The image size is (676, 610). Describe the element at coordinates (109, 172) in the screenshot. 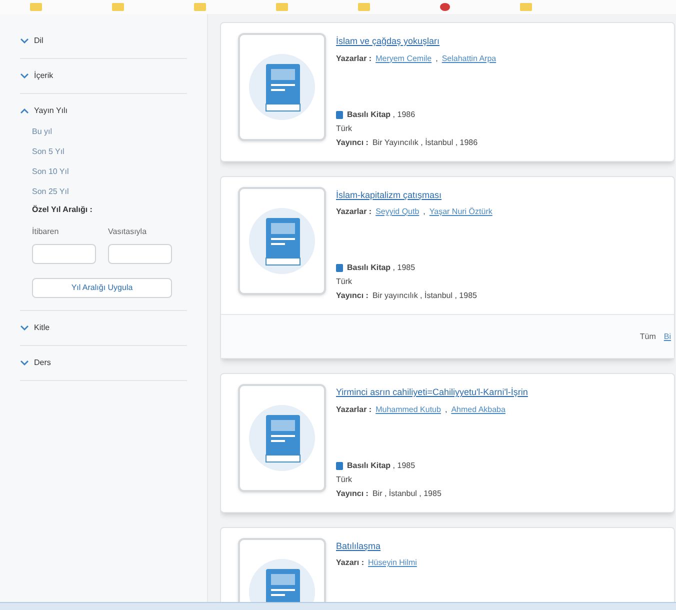

I see `filter-option: Son 10 Yıl` at that location.